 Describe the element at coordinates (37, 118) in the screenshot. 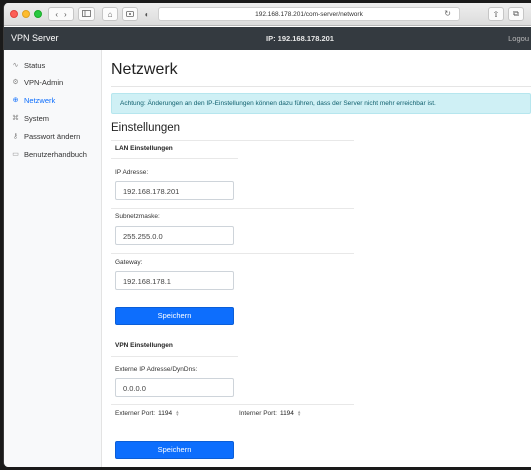

I see `sidebar-item-label: System` at that location.